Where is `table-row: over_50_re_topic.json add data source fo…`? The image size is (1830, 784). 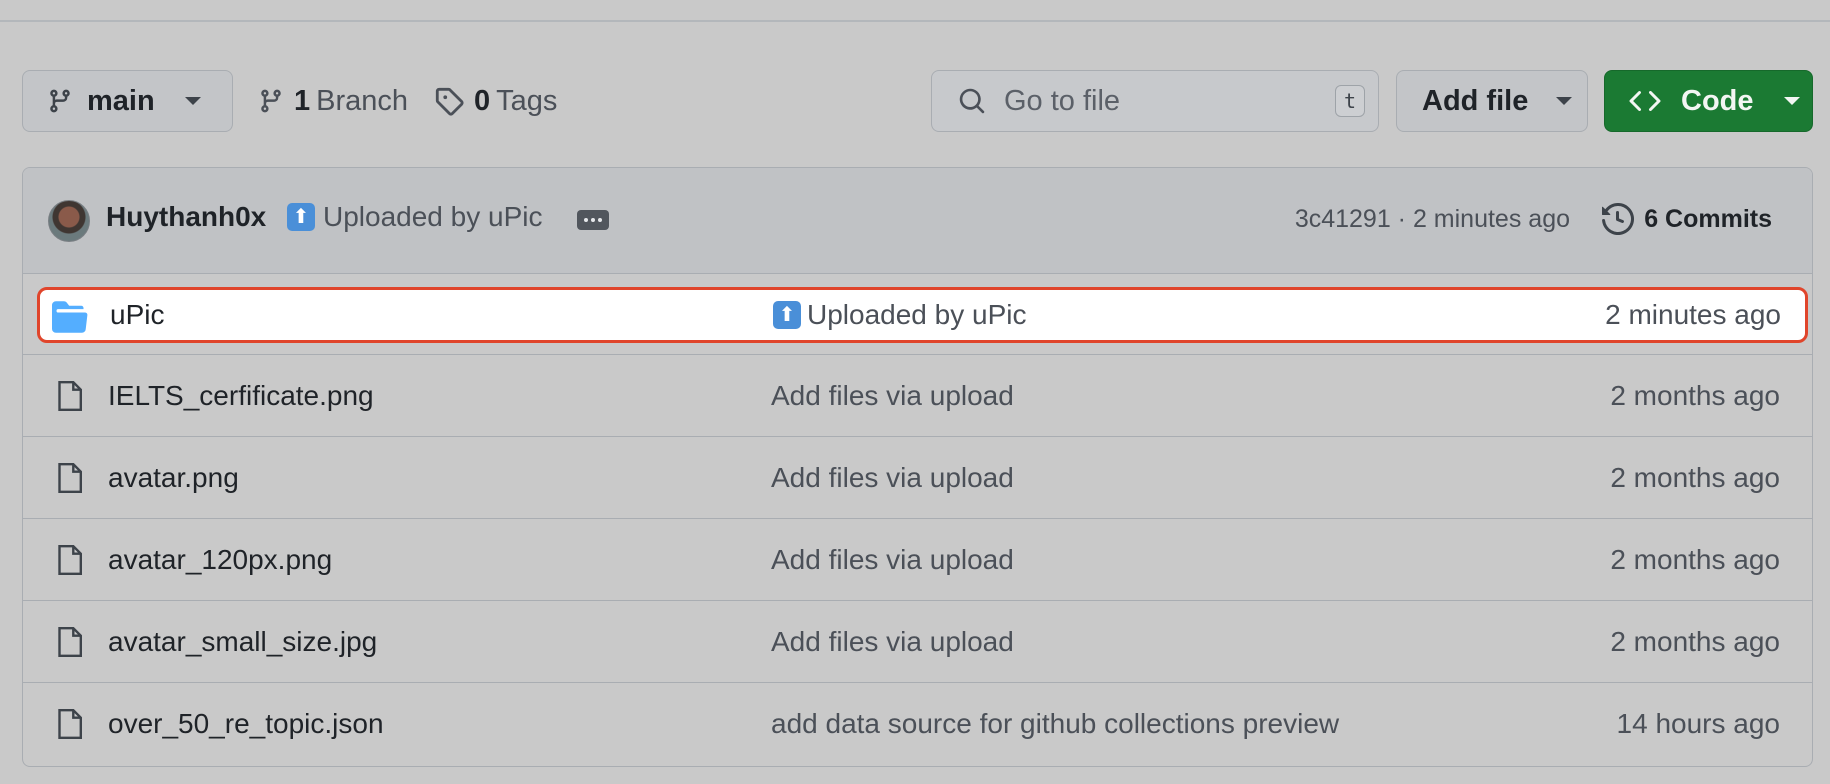 table-row: over_50_re_topic.json add data source fo… is located at coordinates (917, 723).